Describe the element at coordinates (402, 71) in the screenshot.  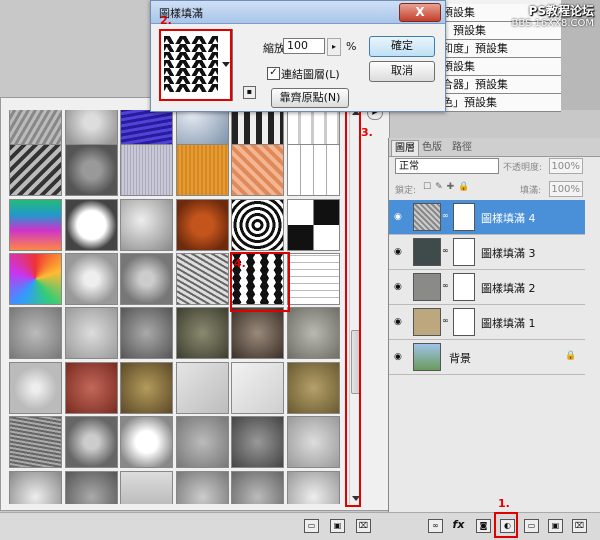
I see `cancel-button: 取消` at that location.